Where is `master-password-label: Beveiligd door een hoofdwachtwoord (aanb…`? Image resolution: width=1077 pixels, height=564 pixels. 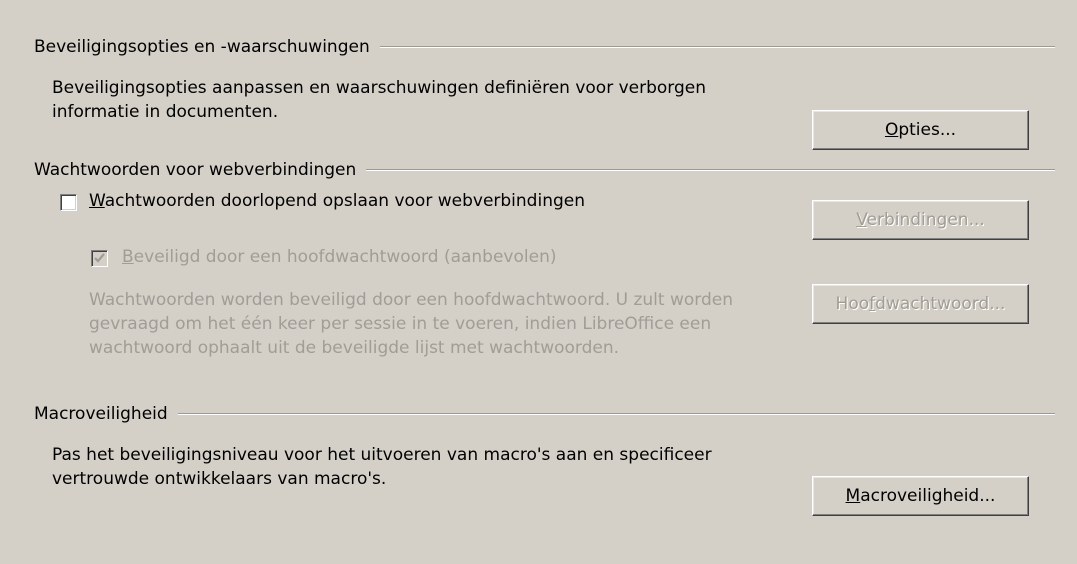
master-password-label: Beveiligd door een hoofdwachtwoord (aanb… is located at coordinates (339, 257).